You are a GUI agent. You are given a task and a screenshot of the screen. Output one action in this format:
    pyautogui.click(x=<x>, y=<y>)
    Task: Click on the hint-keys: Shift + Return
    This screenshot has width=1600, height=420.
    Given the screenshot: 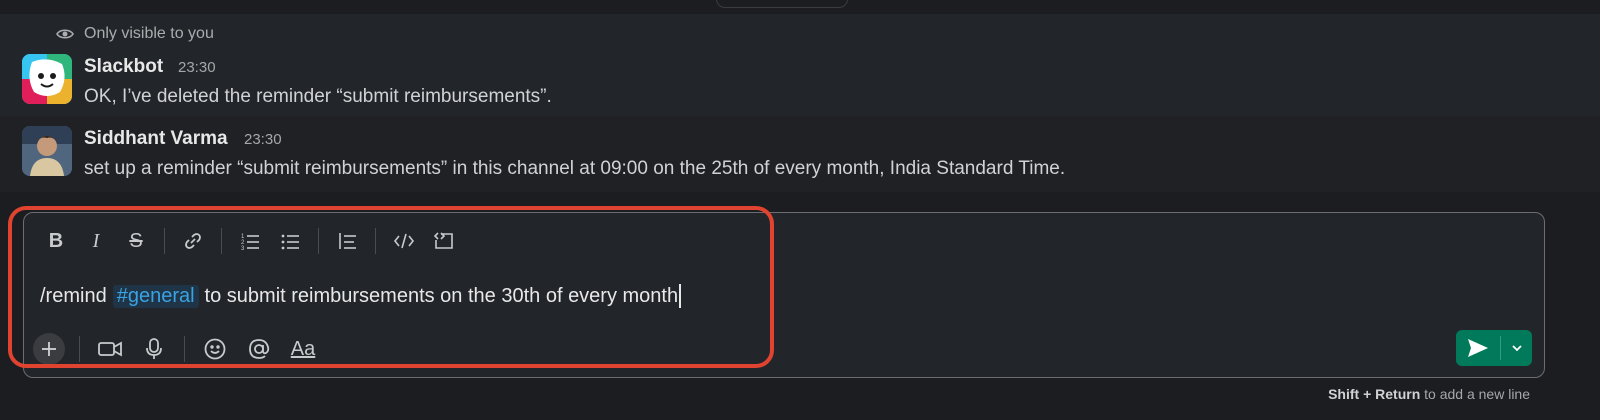 What is the action you would take?
    pyautogui.click(x=1374, y=394)
    